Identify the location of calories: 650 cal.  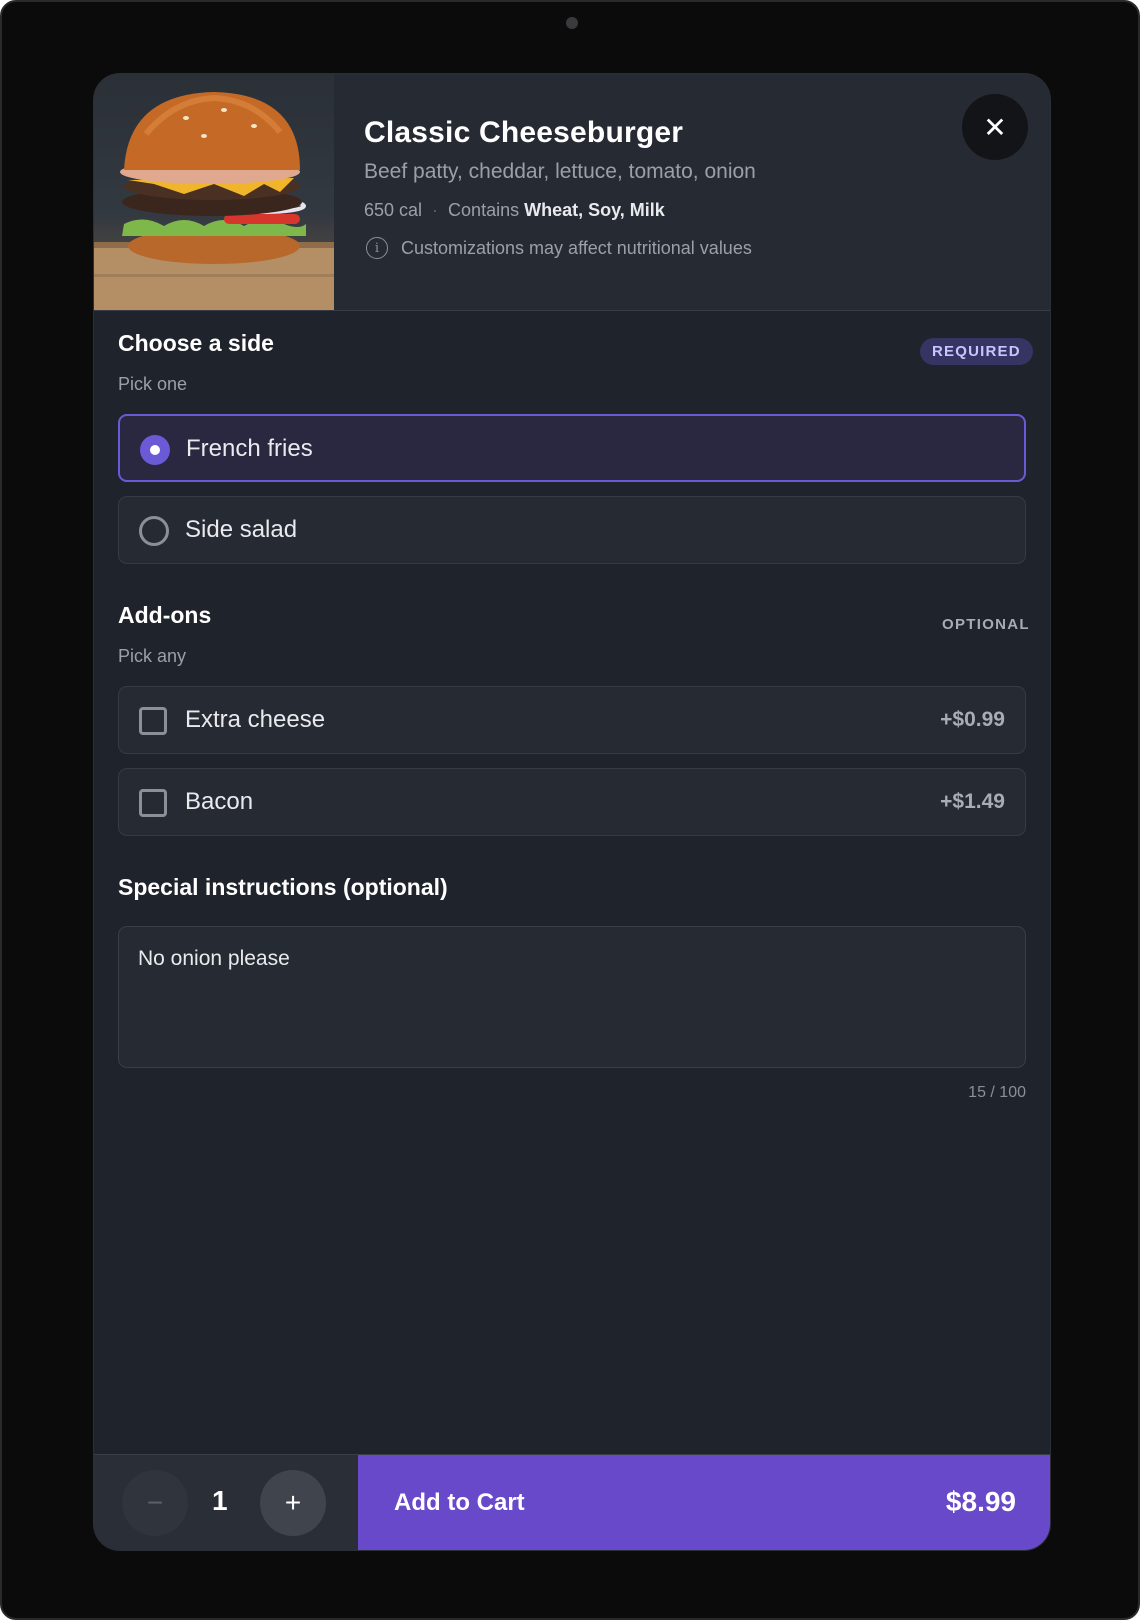
(393, 210).